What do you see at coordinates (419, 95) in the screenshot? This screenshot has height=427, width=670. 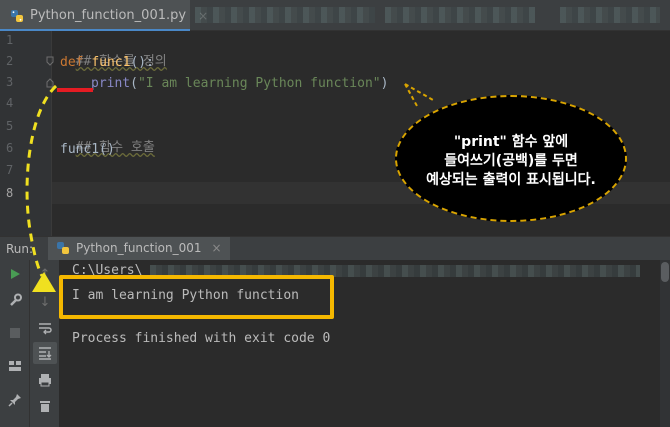 I see `bubble-tail` at bounding box center [419, 95].